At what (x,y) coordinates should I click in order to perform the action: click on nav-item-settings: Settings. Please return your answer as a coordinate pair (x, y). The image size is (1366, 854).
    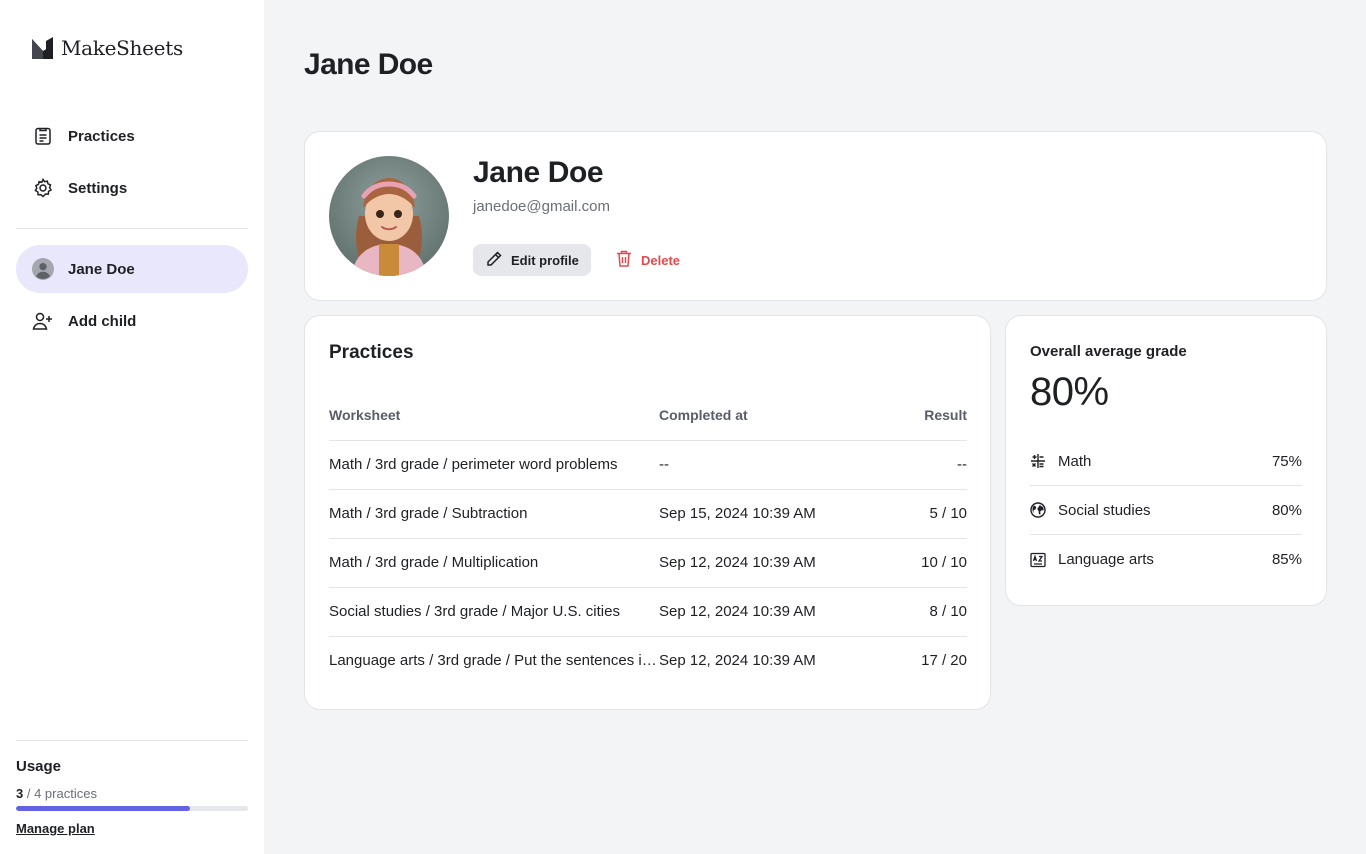
    Looking at the image, I should click on (132, 188).